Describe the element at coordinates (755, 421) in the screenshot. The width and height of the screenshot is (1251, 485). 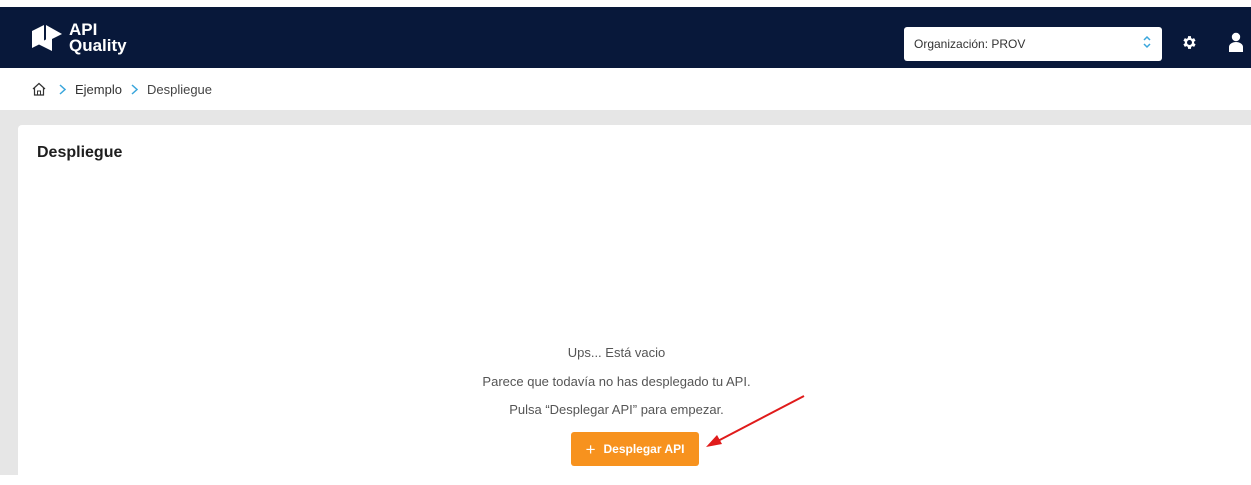
I see `annotation-arrow-icon` at that location.